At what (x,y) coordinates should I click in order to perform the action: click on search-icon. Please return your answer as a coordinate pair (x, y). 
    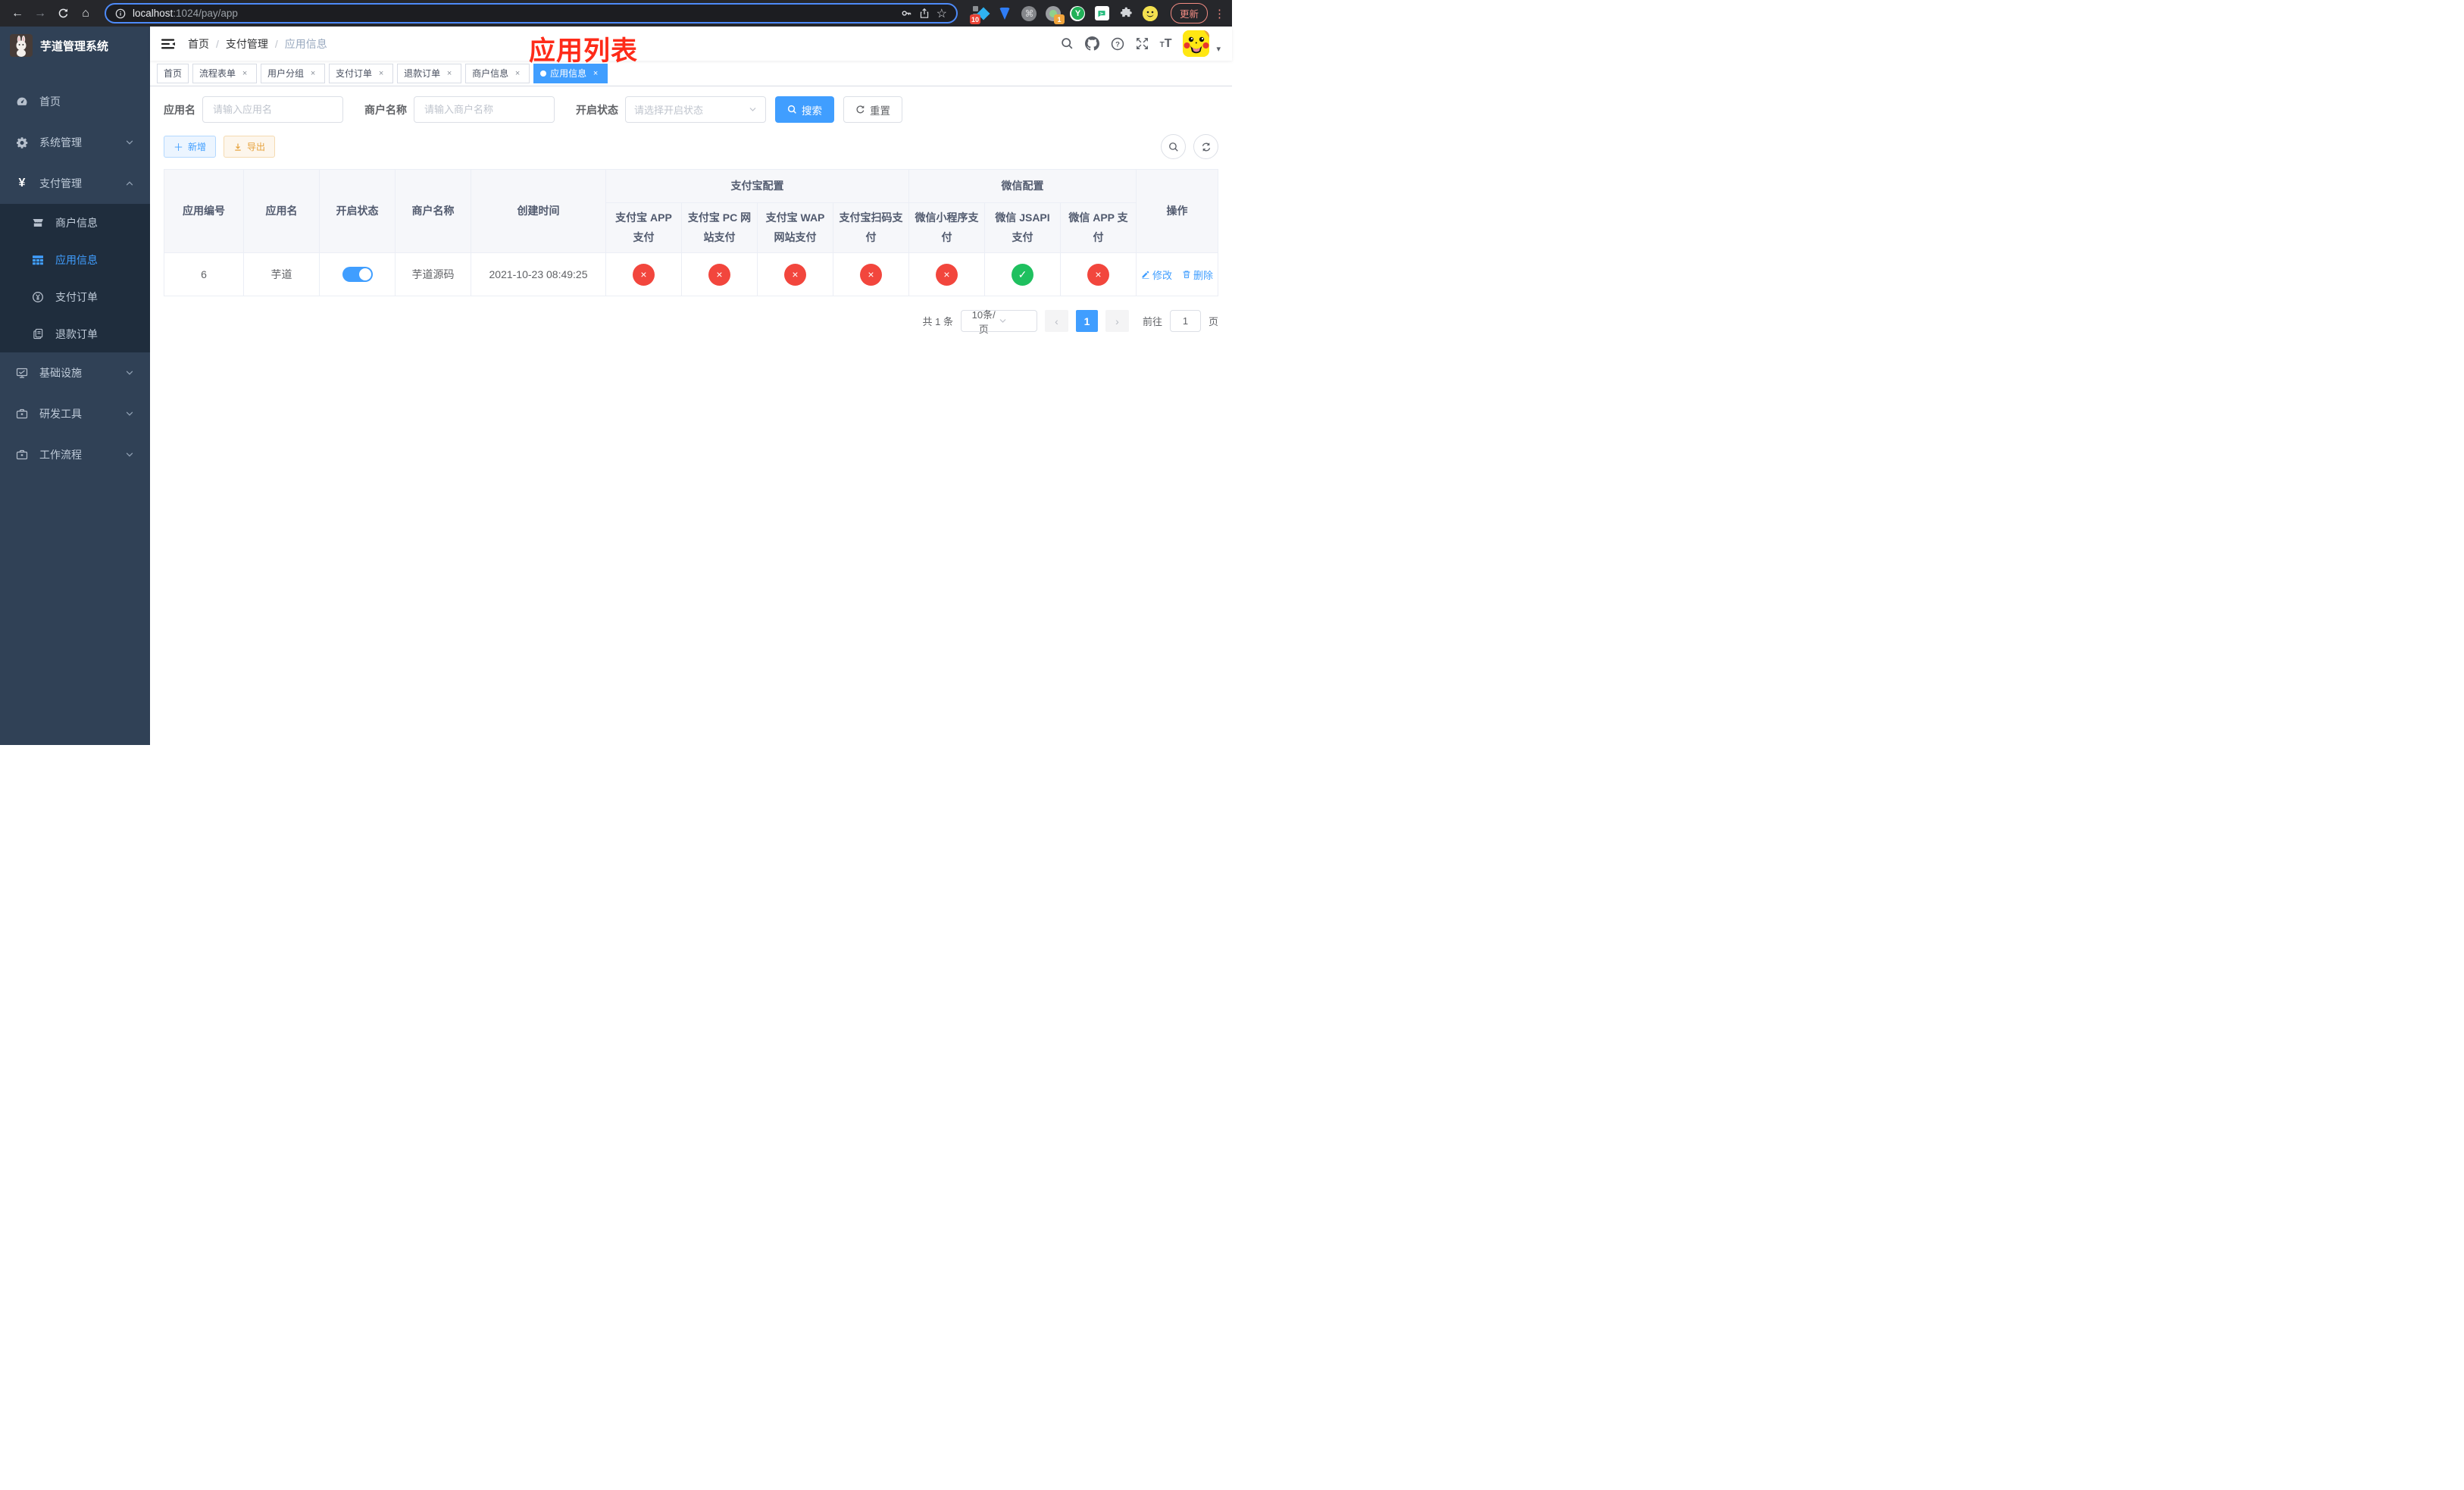
    Looking at the image, I should click on (1067, 44).